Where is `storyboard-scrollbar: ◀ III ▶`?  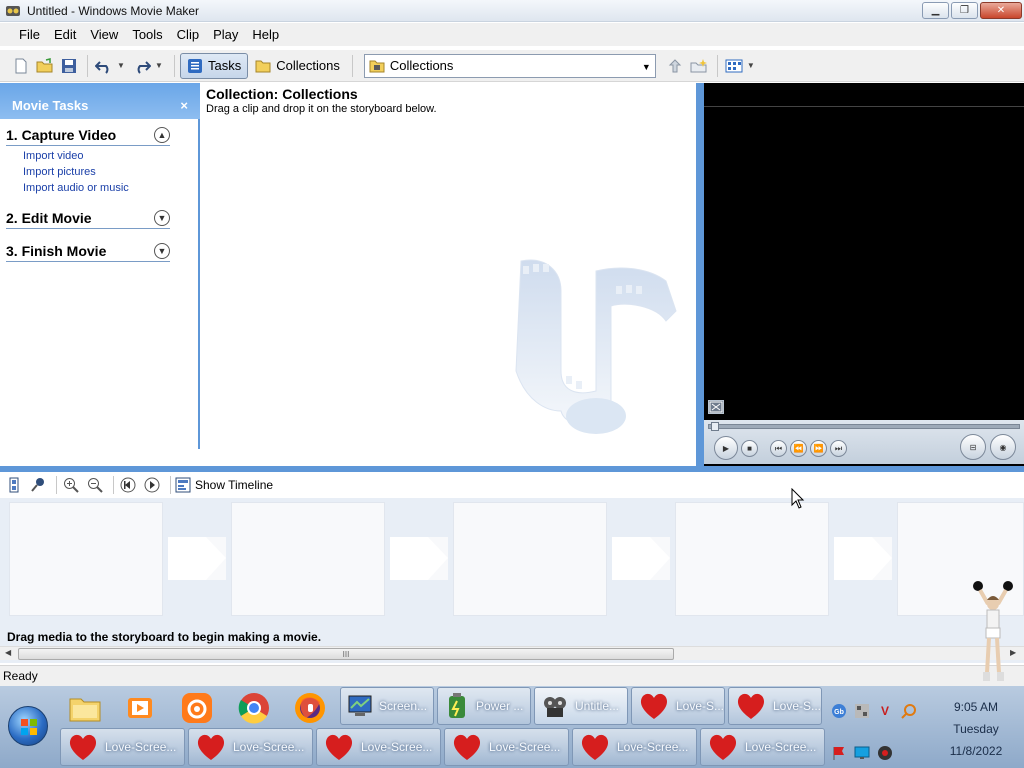 storyboard-scrollbar: ◀ III ▶ is located at coordinates (512, 653).